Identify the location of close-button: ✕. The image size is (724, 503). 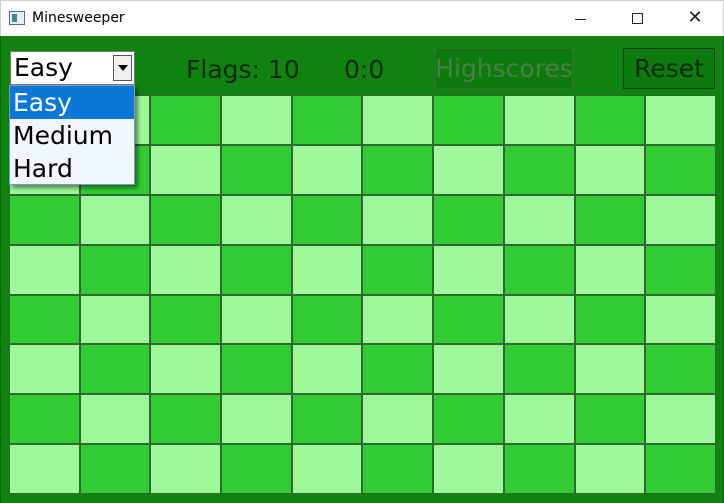
(695, 18).